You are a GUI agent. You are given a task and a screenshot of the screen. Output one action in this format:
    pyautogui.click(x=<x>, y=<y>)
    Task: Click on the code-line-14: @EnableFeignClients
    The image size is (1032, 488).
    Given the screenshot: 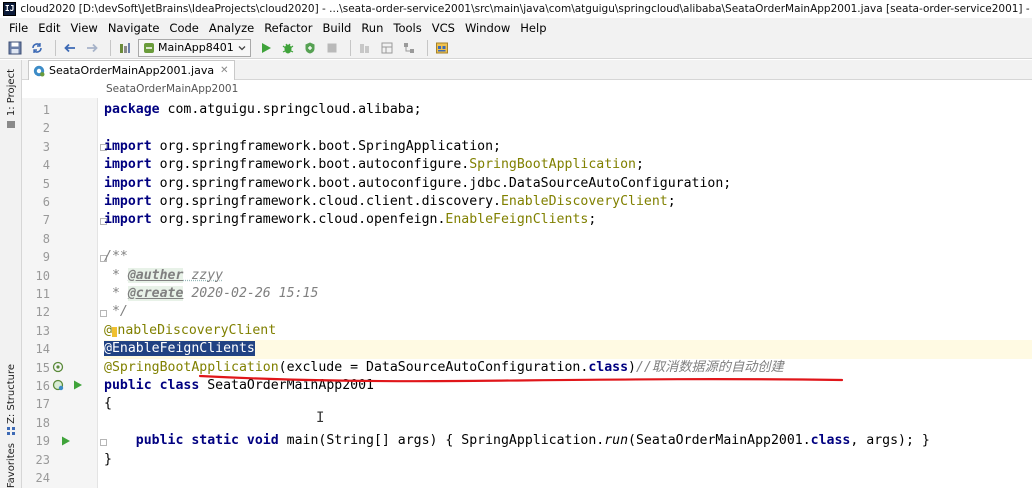 What is the action you would take?
    pyautogui.click(x=568, y=349)
    